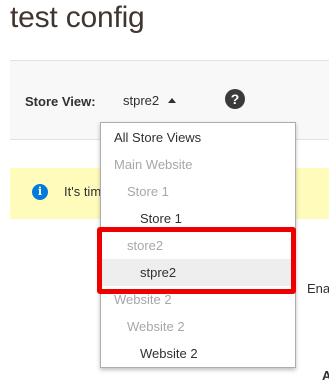 Image resolution: width=329 pixels, height=388 pixels. I want to click on question-icon: ?, so click(235, 99).